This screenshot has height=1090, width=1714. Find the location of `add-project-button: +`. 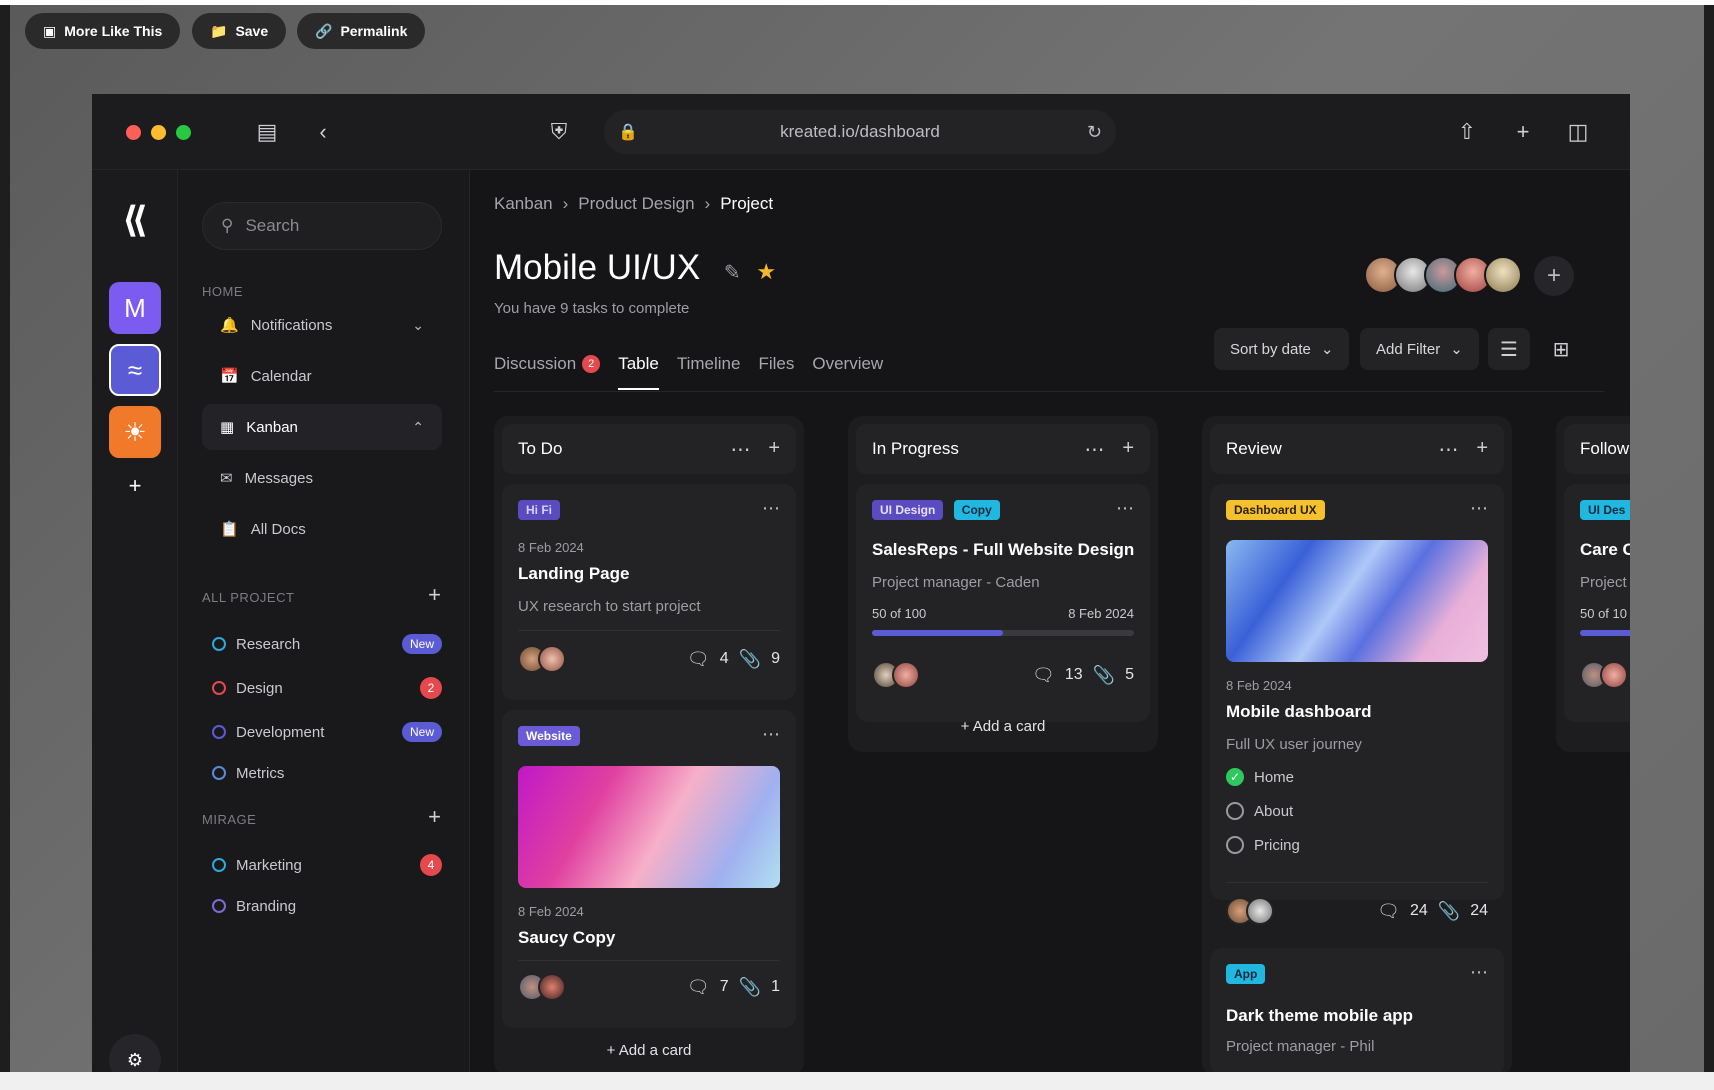

add-project-button: + is located at coordinates (434, 595).